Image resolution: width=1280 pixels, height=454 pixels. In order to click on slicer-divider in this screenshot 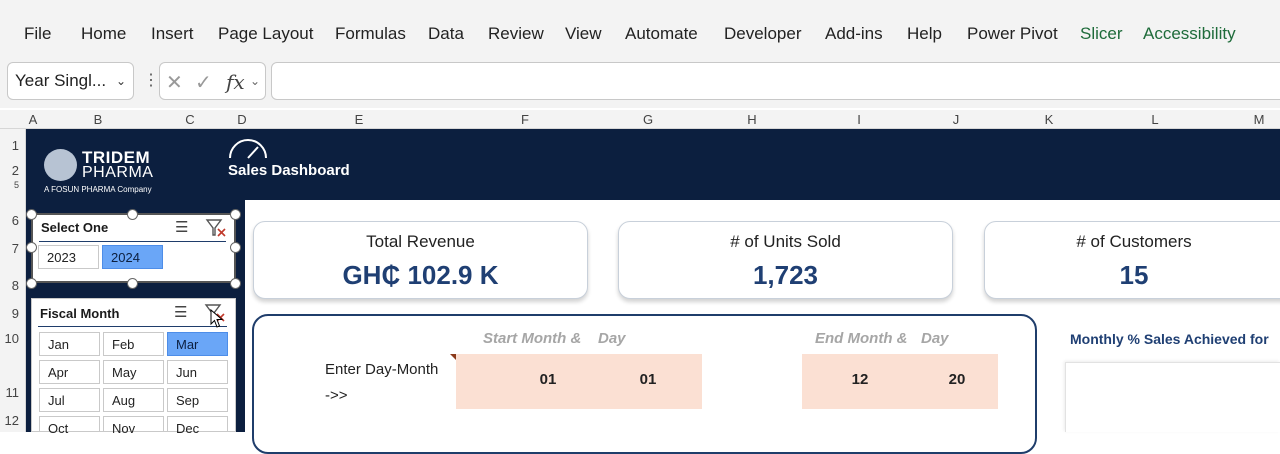, I will do `click(132, 241)`.